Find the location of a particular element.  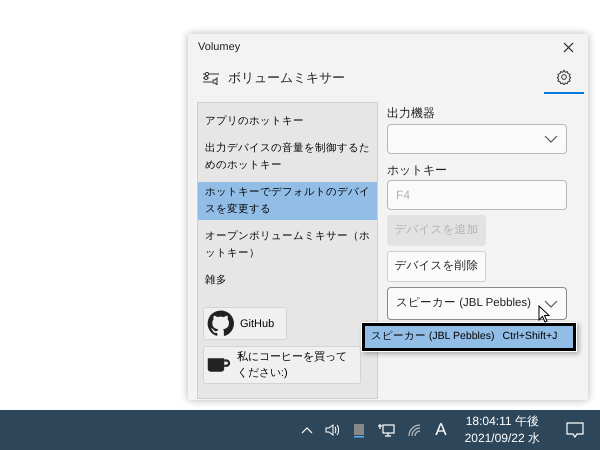

clock: 18:04:11 午後 2021/09/22 水 is located at coordinates (502, 430).